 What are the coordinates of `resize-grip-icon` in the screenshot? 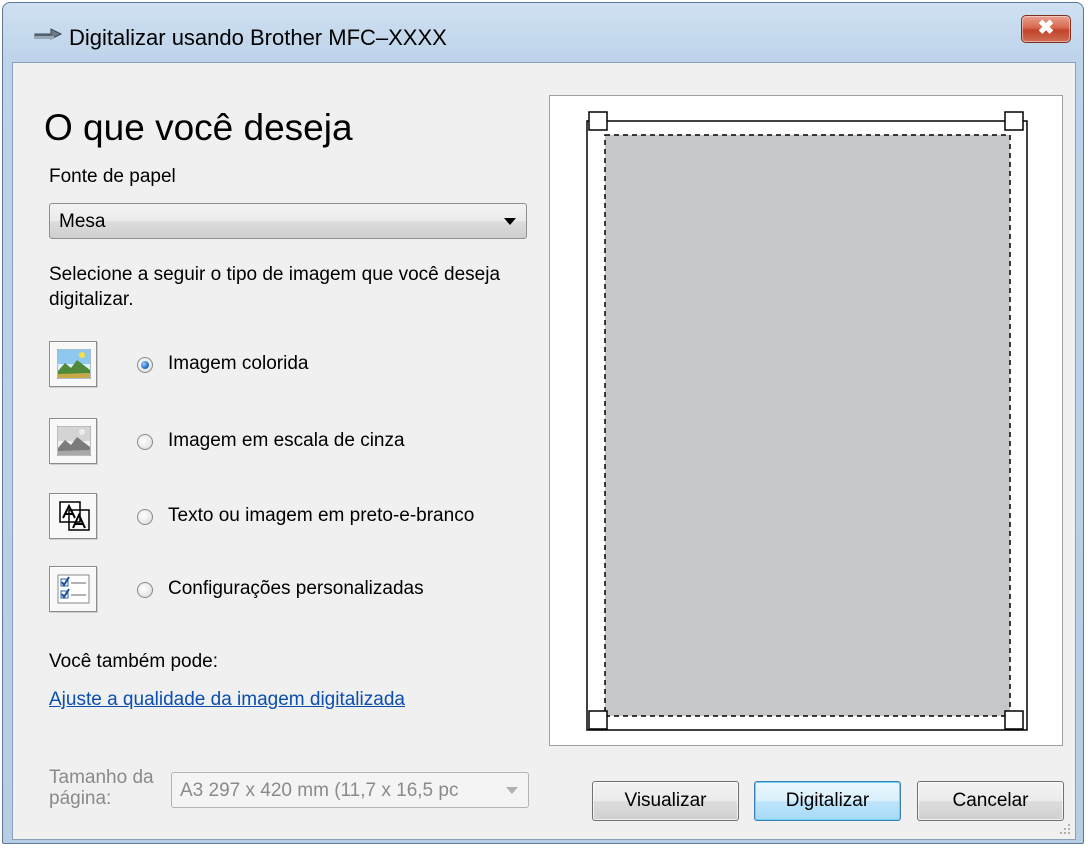 It's located at (1064, 828).